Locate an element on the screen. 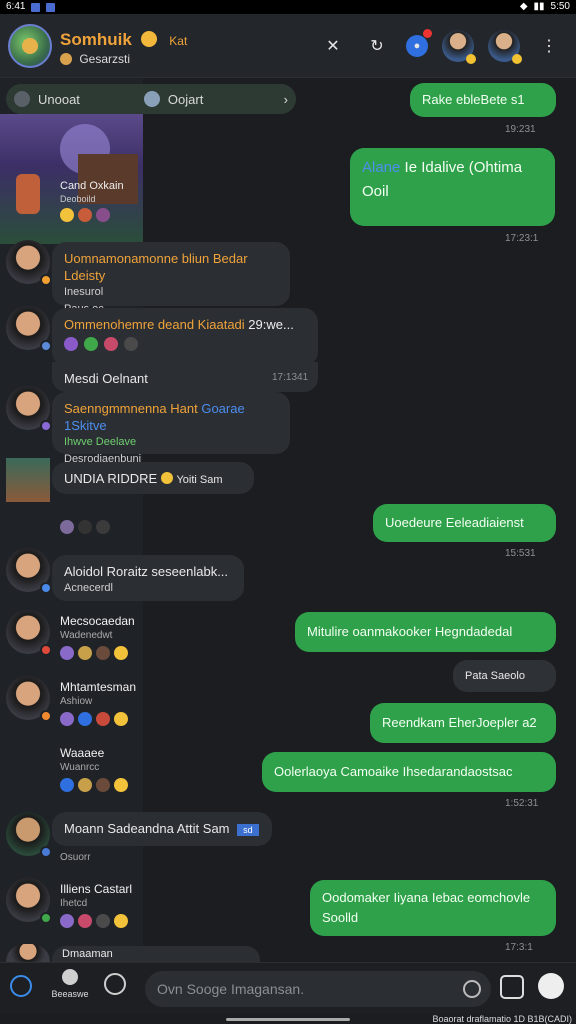 This screenshot has width=576, height=1024. more-icon: ⋮ is located at coordinates (549, 46).